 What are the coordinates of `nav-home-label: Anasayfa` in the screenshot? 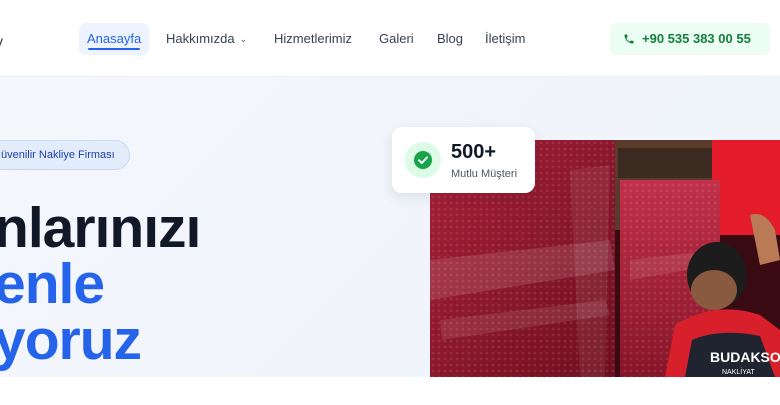 It's located at (114, 38).